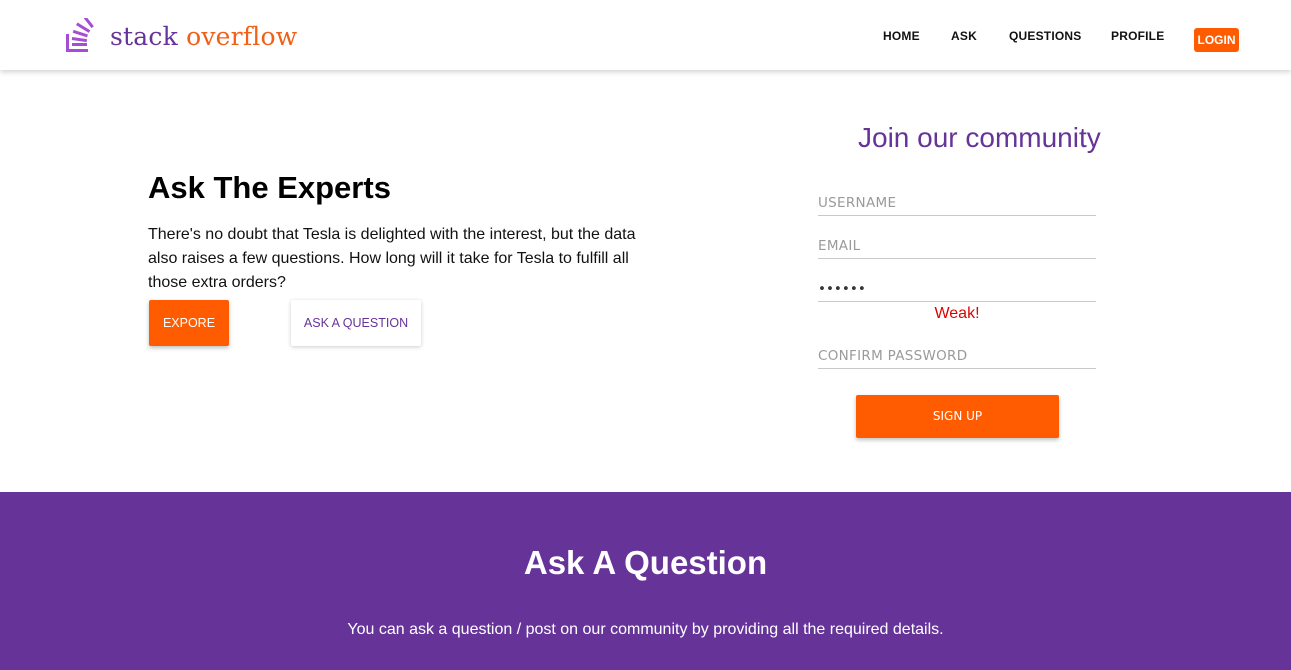 This screenshot has height=670, width=1291. I want to click on nav-questions: QUESTIONS, so click(1045, 36).